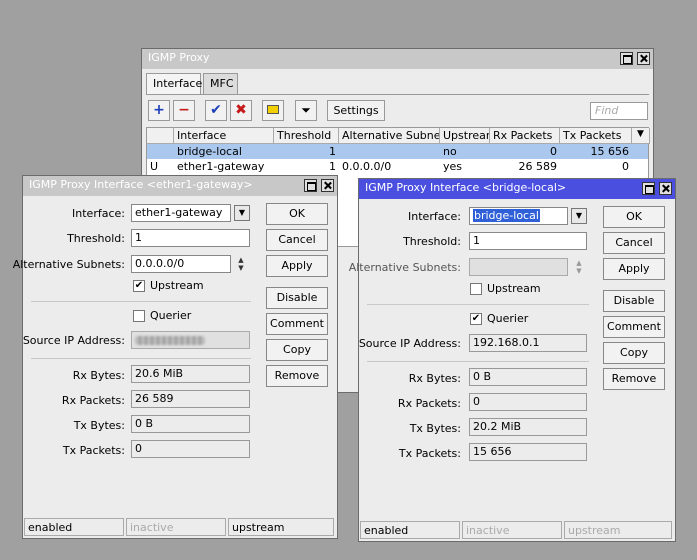 Image resolution: width=697 pixels, height=560 pixels. What do you see at coordinates (435, 428) in the screenshot?
I see `tx-bytes-label: Tx Bytes:` at bounding box center [435, 428].